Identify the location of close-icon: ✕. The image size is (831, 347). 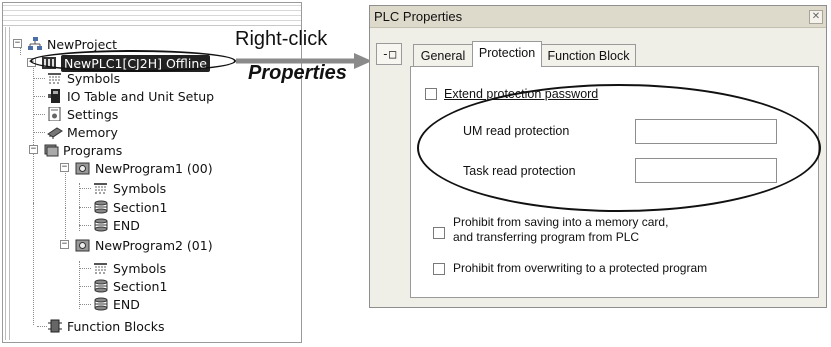
(816, 17).